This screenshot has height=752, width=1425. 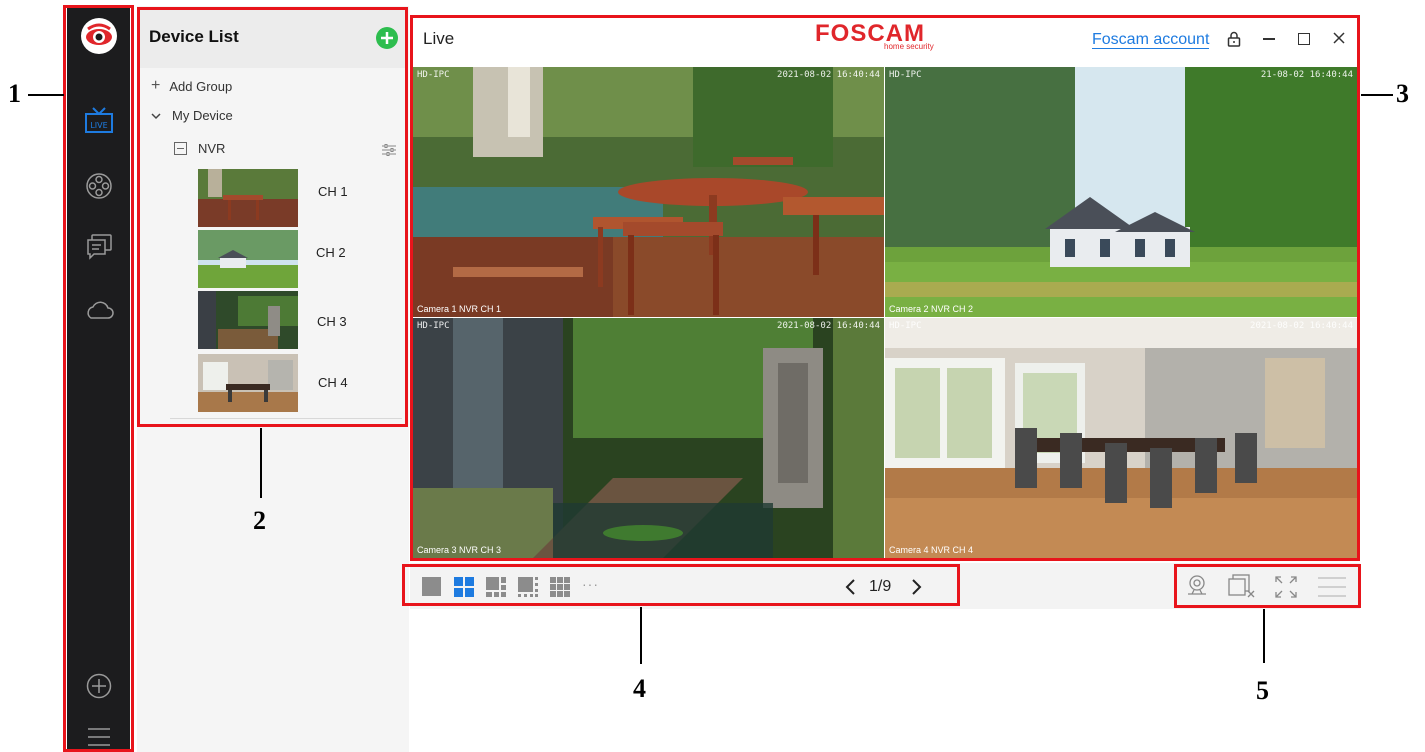 What do you see at coordinates (433, 326) in the screenshot?
I see `camera-3-tag: HD-IPC` at bounding box center [433, 326].